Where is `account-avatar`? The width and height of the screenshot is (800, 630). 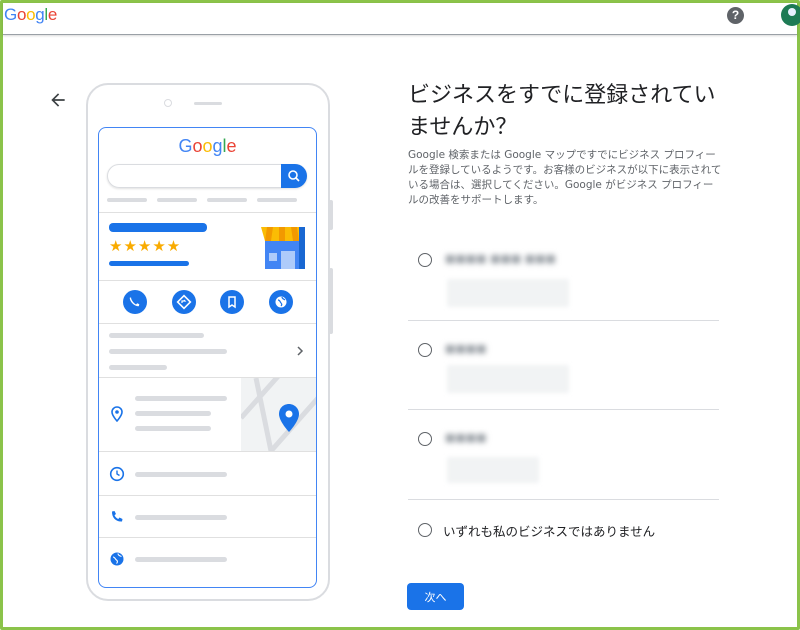 account-avatar is located at coordinates (790, 15).